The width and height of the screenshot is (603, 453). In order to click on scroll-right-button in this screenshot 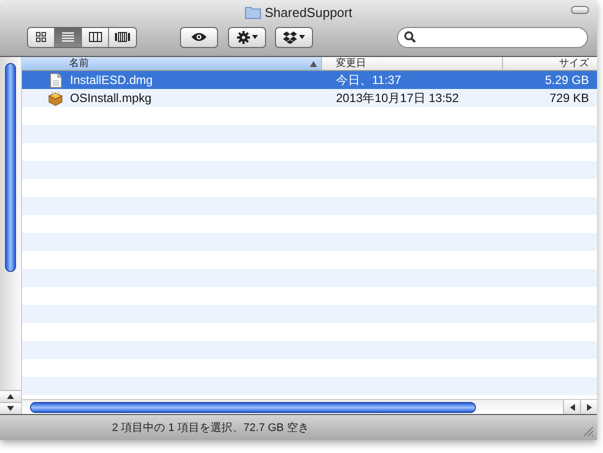, I will do `click(588, 407)`.